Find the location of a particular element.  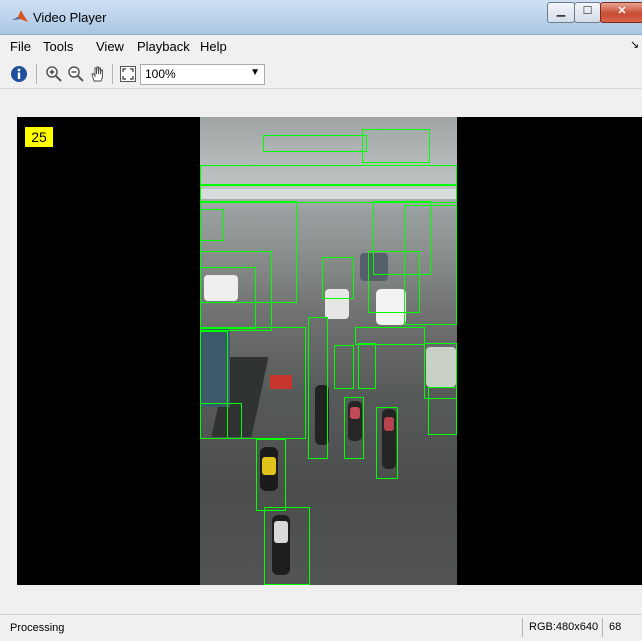

status-format: RGB:480x640 is located at coordinates (562, 627).